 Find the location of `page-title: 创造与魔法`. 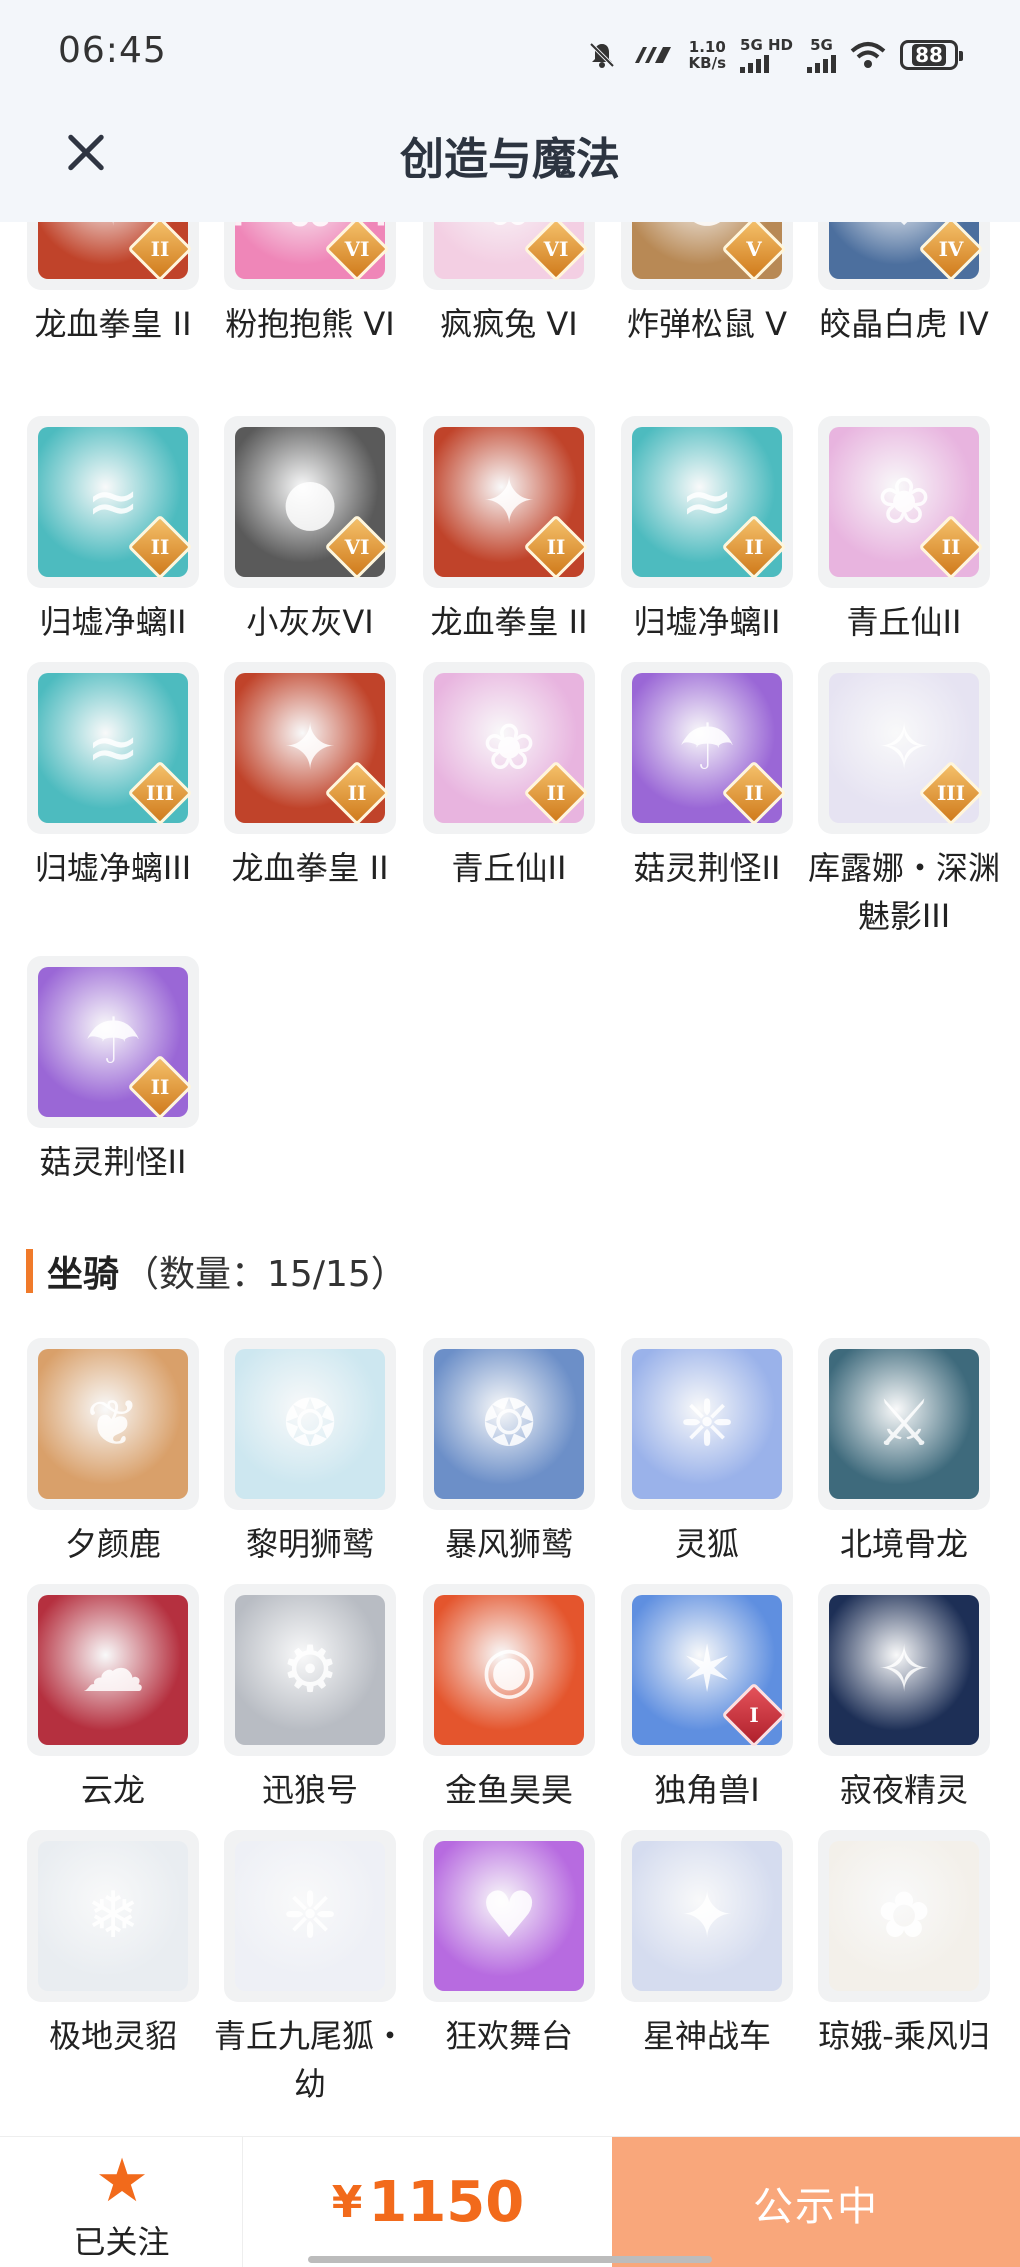

page-title: 创造与魔法 is located at coordinates (510, 159).